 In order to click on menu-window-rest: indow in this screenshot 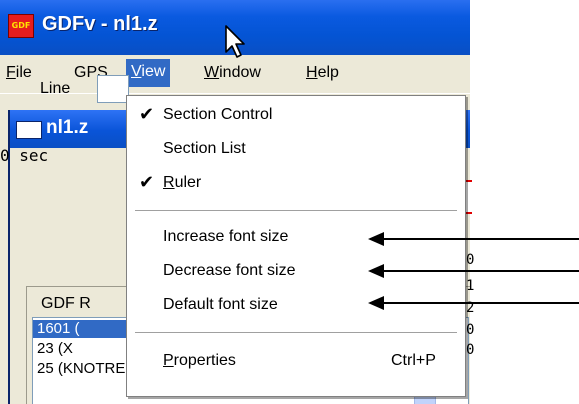, I will do `click(240, 72)`.